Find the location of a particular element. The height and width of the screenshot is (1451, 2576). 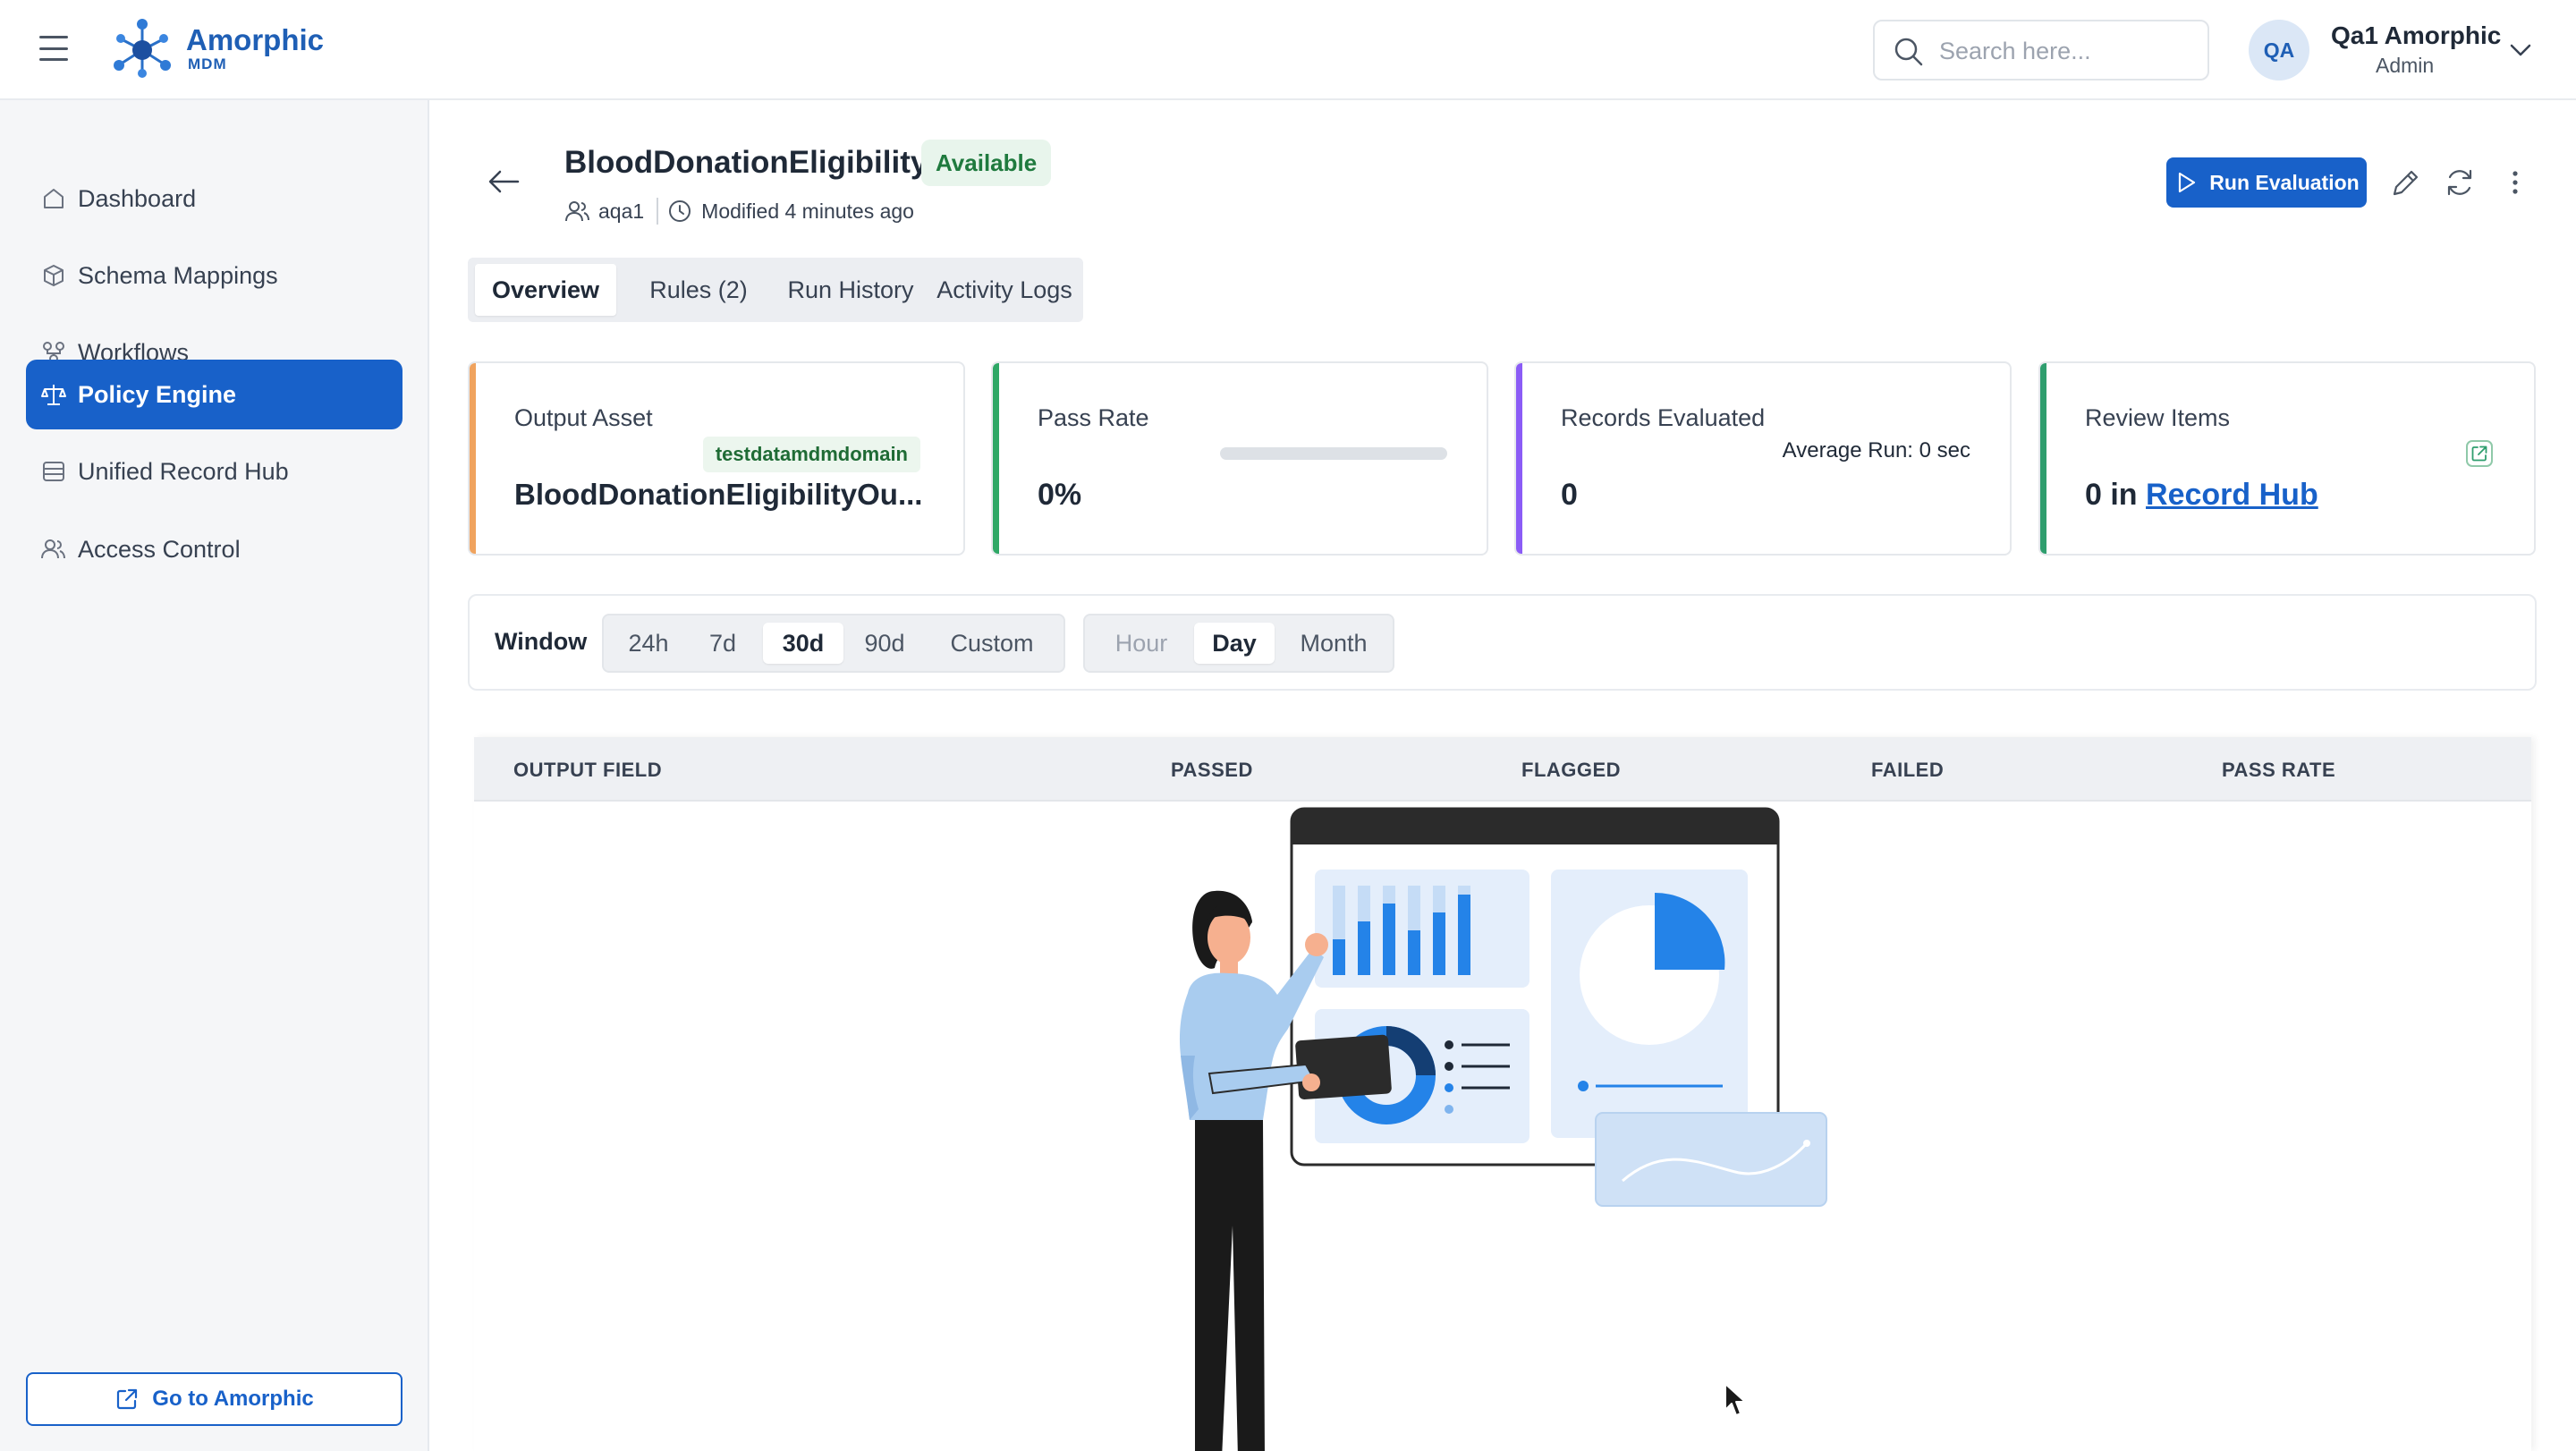

pass-rate-value: 0% is located at coordinates (1060, 495).